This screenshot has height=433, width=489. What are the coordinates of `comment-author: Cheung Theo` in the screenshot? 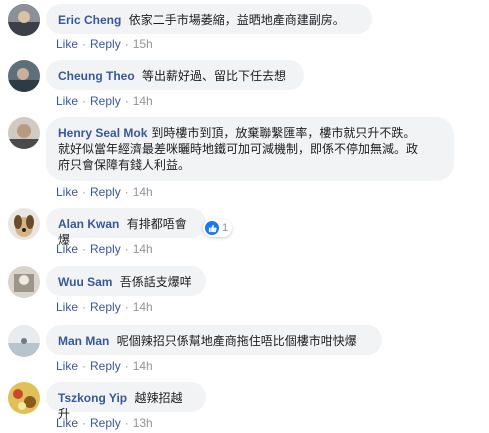 It's located at (96, 76).